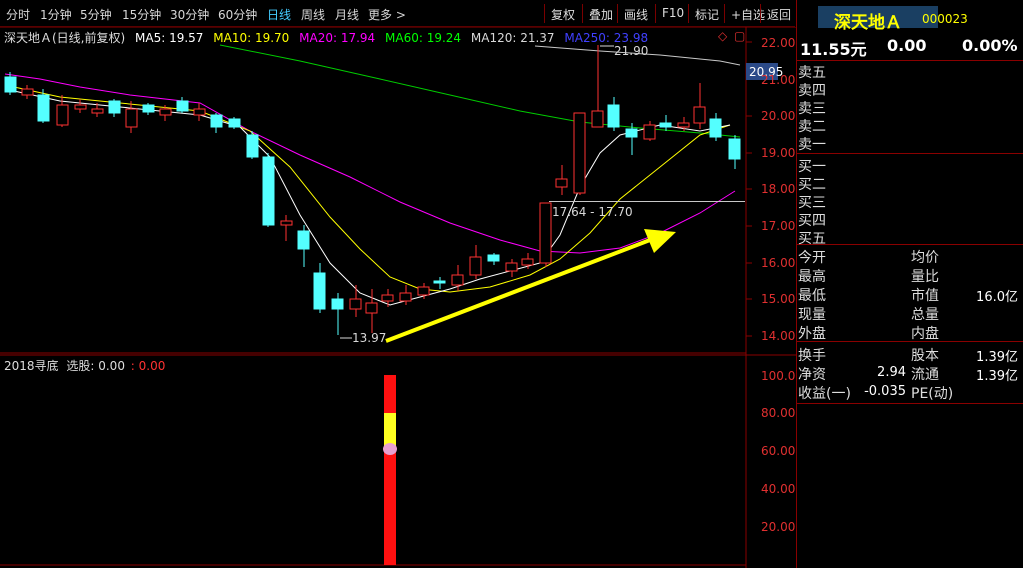 The height and width of the screenshot is (568, 1023). What do you see at coordinates (925, 375) in the screenshot?
I see `float-shares-label: 流通` at bounding box center [925, 375].